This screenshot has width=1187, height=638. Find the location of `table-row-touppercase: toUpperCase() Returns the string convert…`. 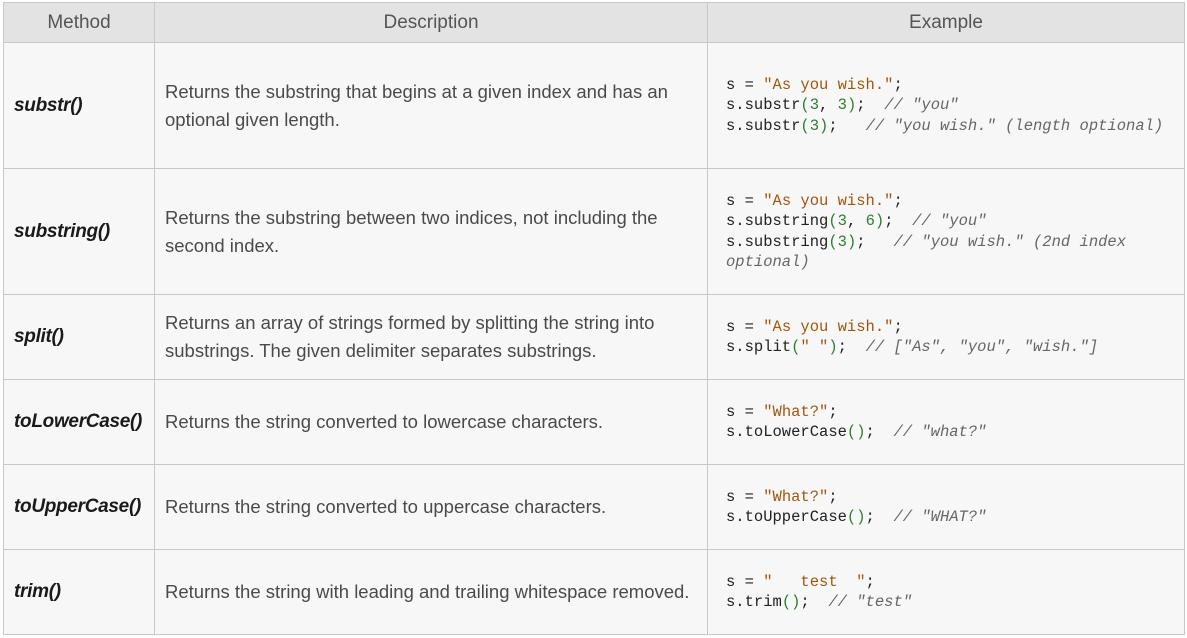

table-row-touppercase: toUpperCase() Returns the string convert… is located at coordinates (594, 507).